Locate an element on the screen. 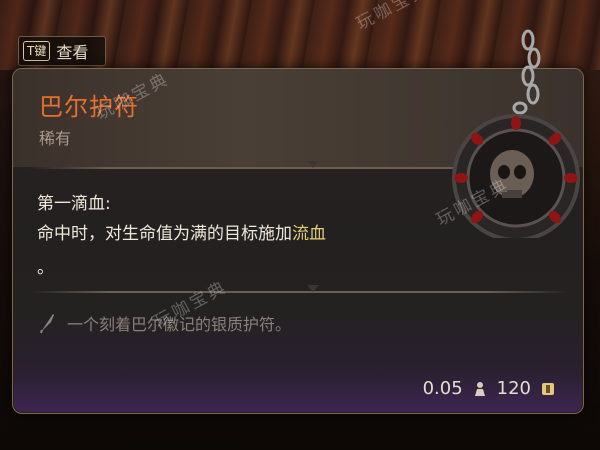 This screenshot has height=450, width=600. gold-coin-icon is located at coordinates (548, 388).